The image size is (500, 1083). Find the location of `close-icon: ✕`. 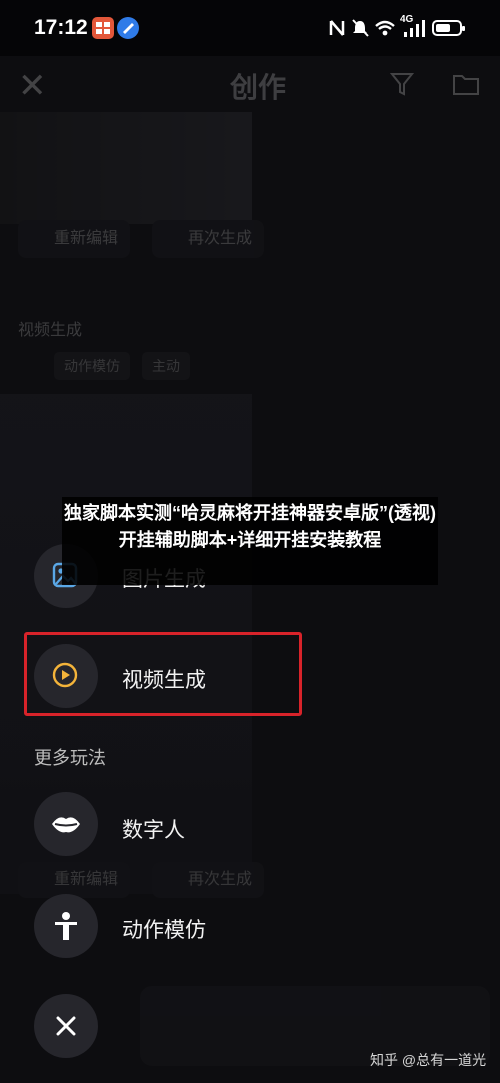

close-icon: ✕ is located at coordinates (32, 86).